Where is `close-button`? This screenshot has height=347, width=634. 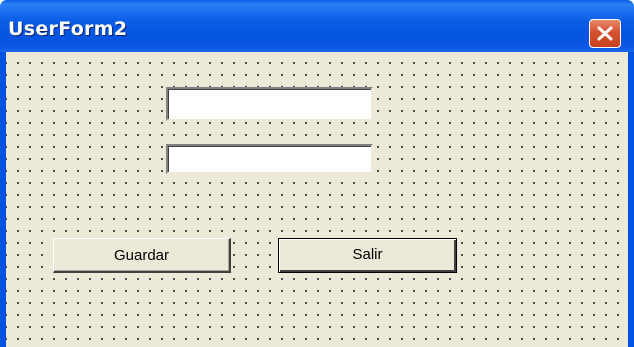 close-button is located at coordinates (605, 33).